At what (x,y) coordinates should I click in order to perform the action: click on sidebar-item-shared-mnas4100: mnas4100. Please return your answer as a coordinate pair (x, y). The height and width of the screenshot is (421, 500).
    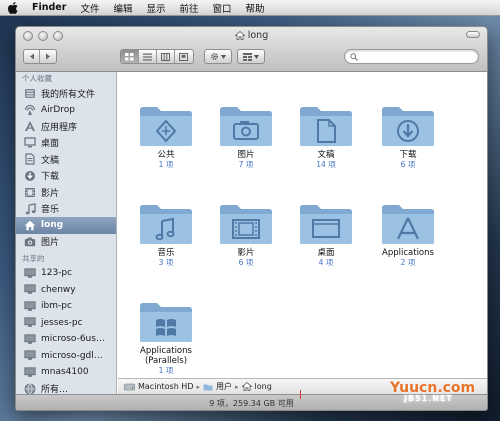
    Looking at the image, I should click on (66, 372).